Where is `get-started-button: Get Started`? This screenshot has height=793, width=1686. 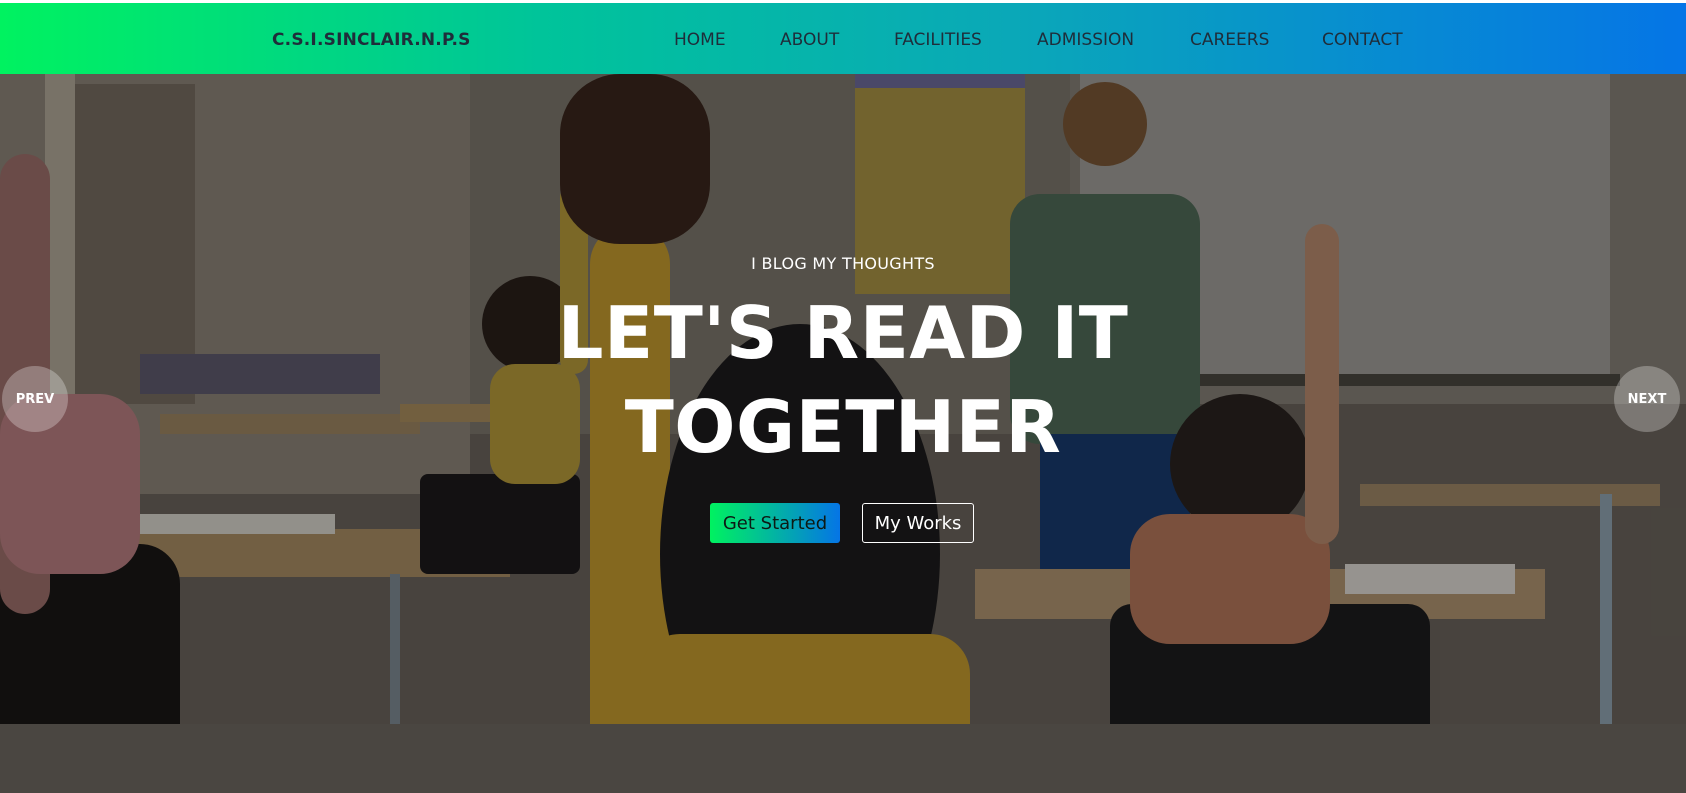
get-started-button: Get Started is located at coordinates (775, 523).